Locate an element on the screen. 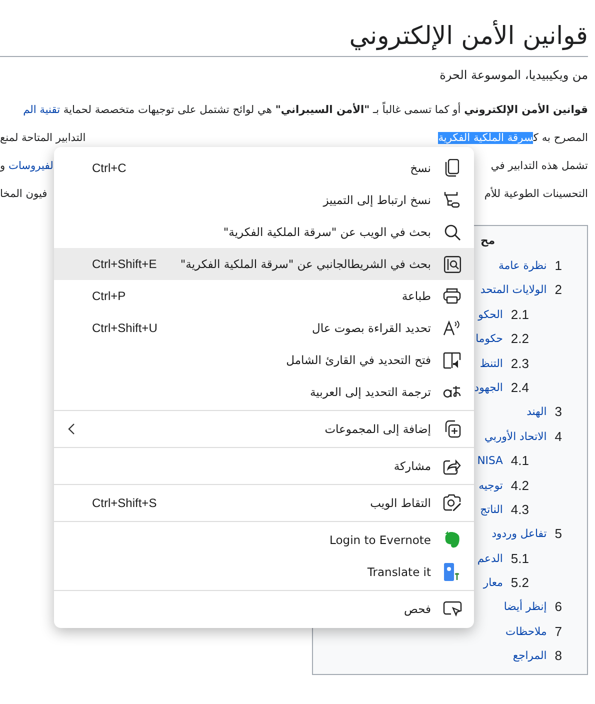 This screenshot has height=704, width=595. section-number: 4.1 is located at coordinates (519, 461).